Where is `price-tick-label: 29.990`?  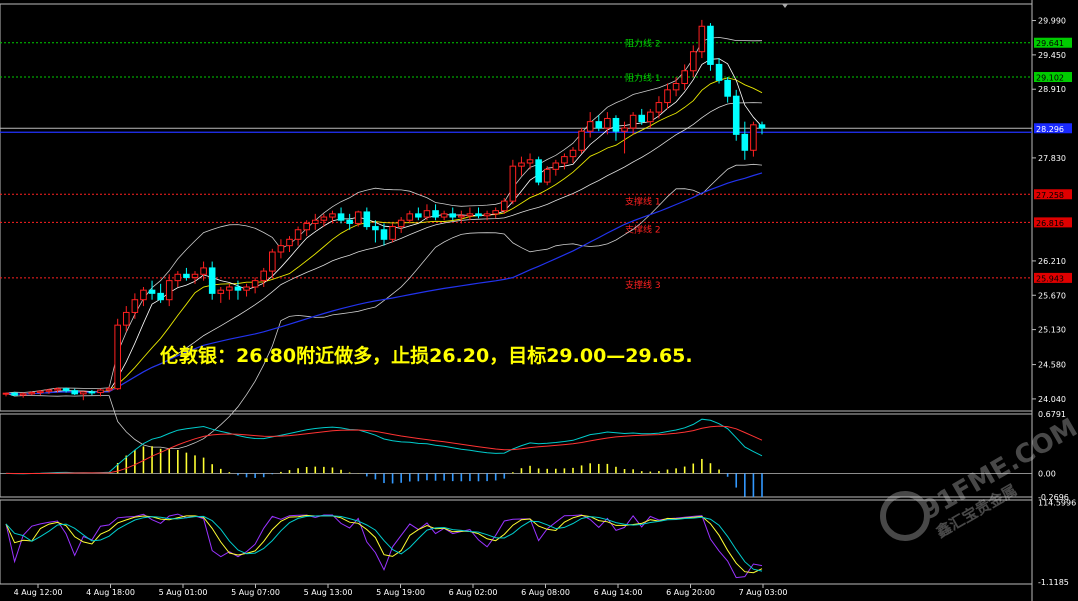
price-tick-label: 29.990 is located at coordinates (1052, 21).